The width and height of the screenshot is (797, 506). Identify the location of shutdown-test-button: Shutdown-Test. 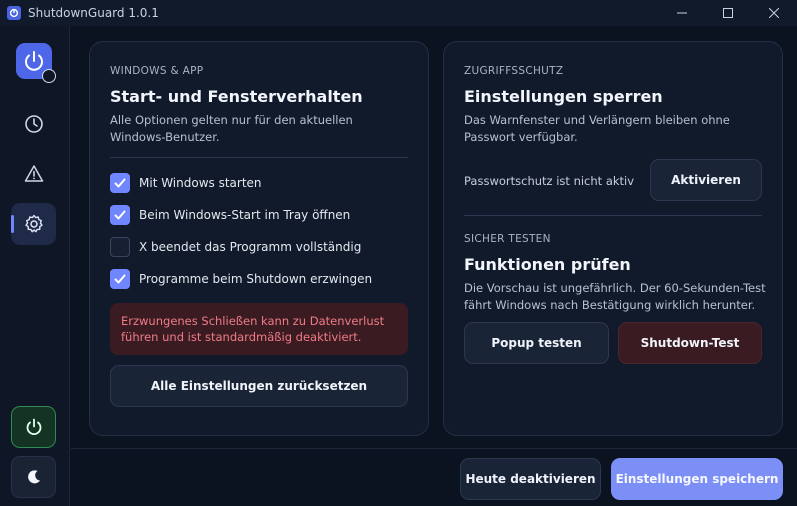
(690, 343).